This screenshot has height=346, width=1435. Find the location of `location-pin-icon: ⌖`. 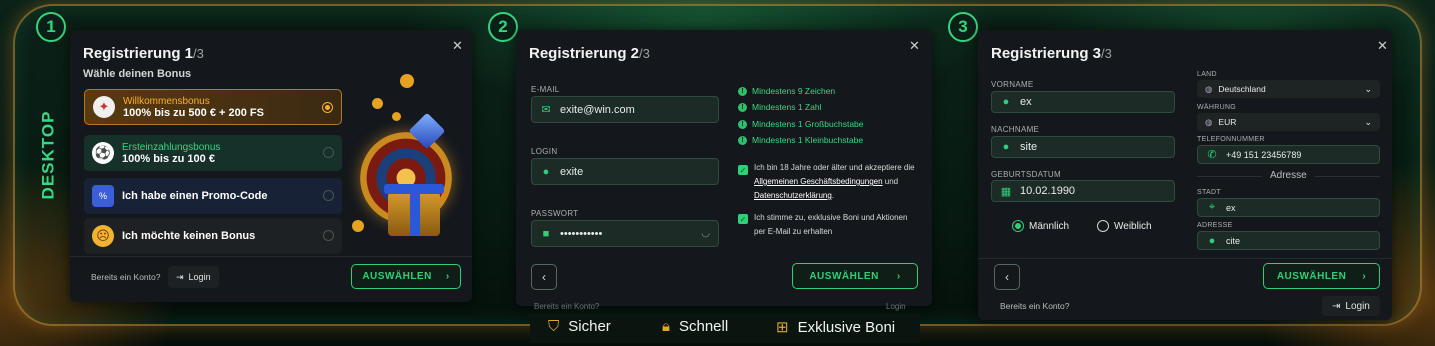

location-pin-icon: ⌖ is located at coordinates (1212, 207).